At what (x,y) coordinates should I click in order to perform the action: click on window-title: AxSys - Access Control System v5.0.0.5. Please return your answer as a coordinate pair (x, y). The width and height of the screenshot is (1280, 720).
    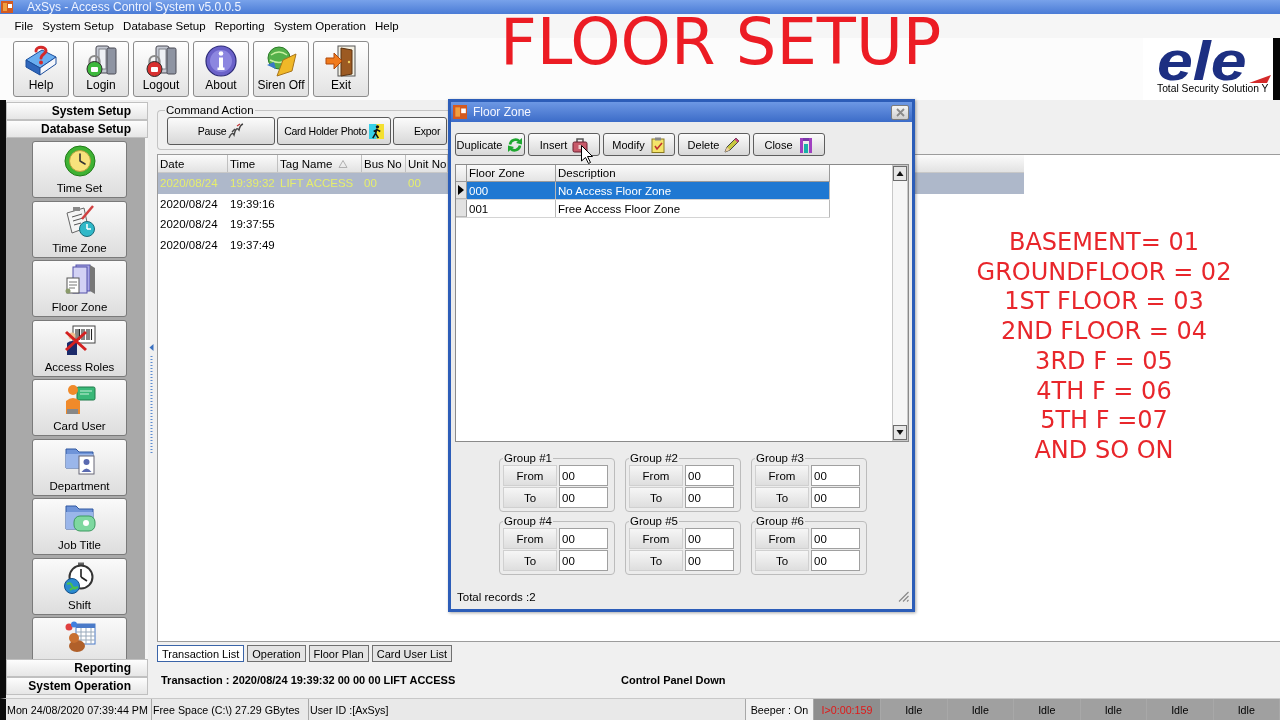
    Looking at the image, I should click on (134, 7).